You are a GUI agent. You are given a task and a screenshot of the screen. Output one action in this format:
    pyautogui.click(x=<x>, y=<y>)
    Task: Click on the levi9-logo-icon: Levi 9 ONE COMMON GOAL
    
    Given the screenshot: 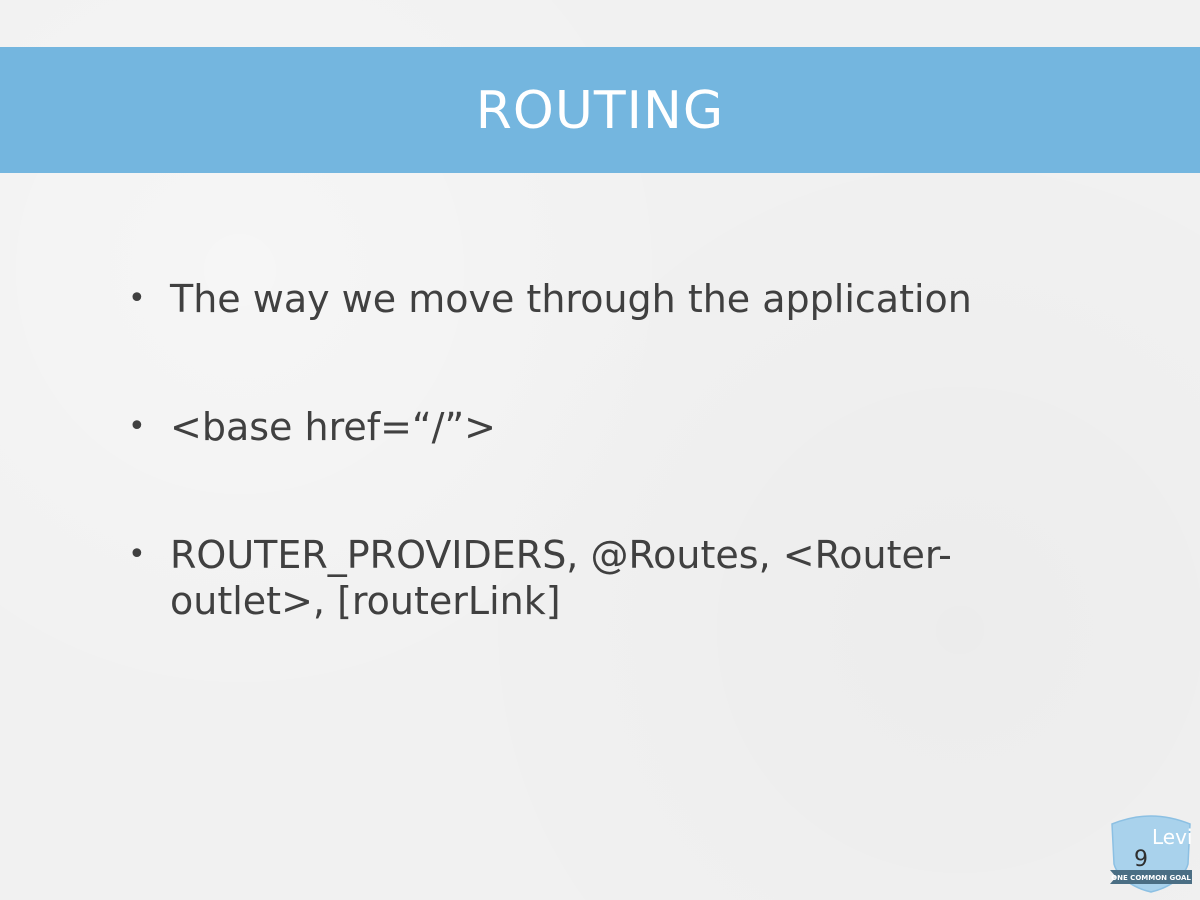 What is the action you would take?
    pyautogui.click(x=1151, y=854)
    